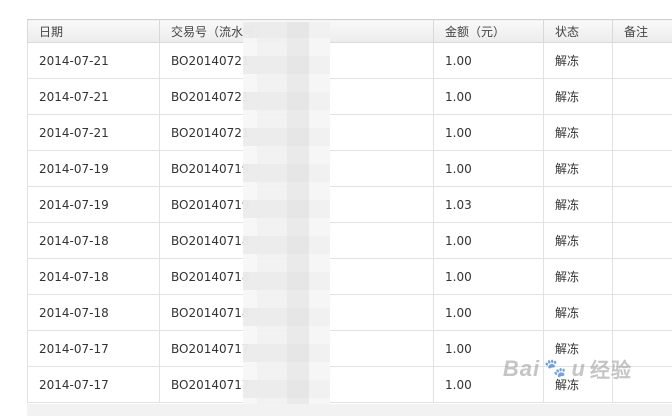 This screenshot has width=672, height=416. Describe the element at coordinates (611, 370) in the screenshot. I see `watermark-jingyan: 经验` at that location.